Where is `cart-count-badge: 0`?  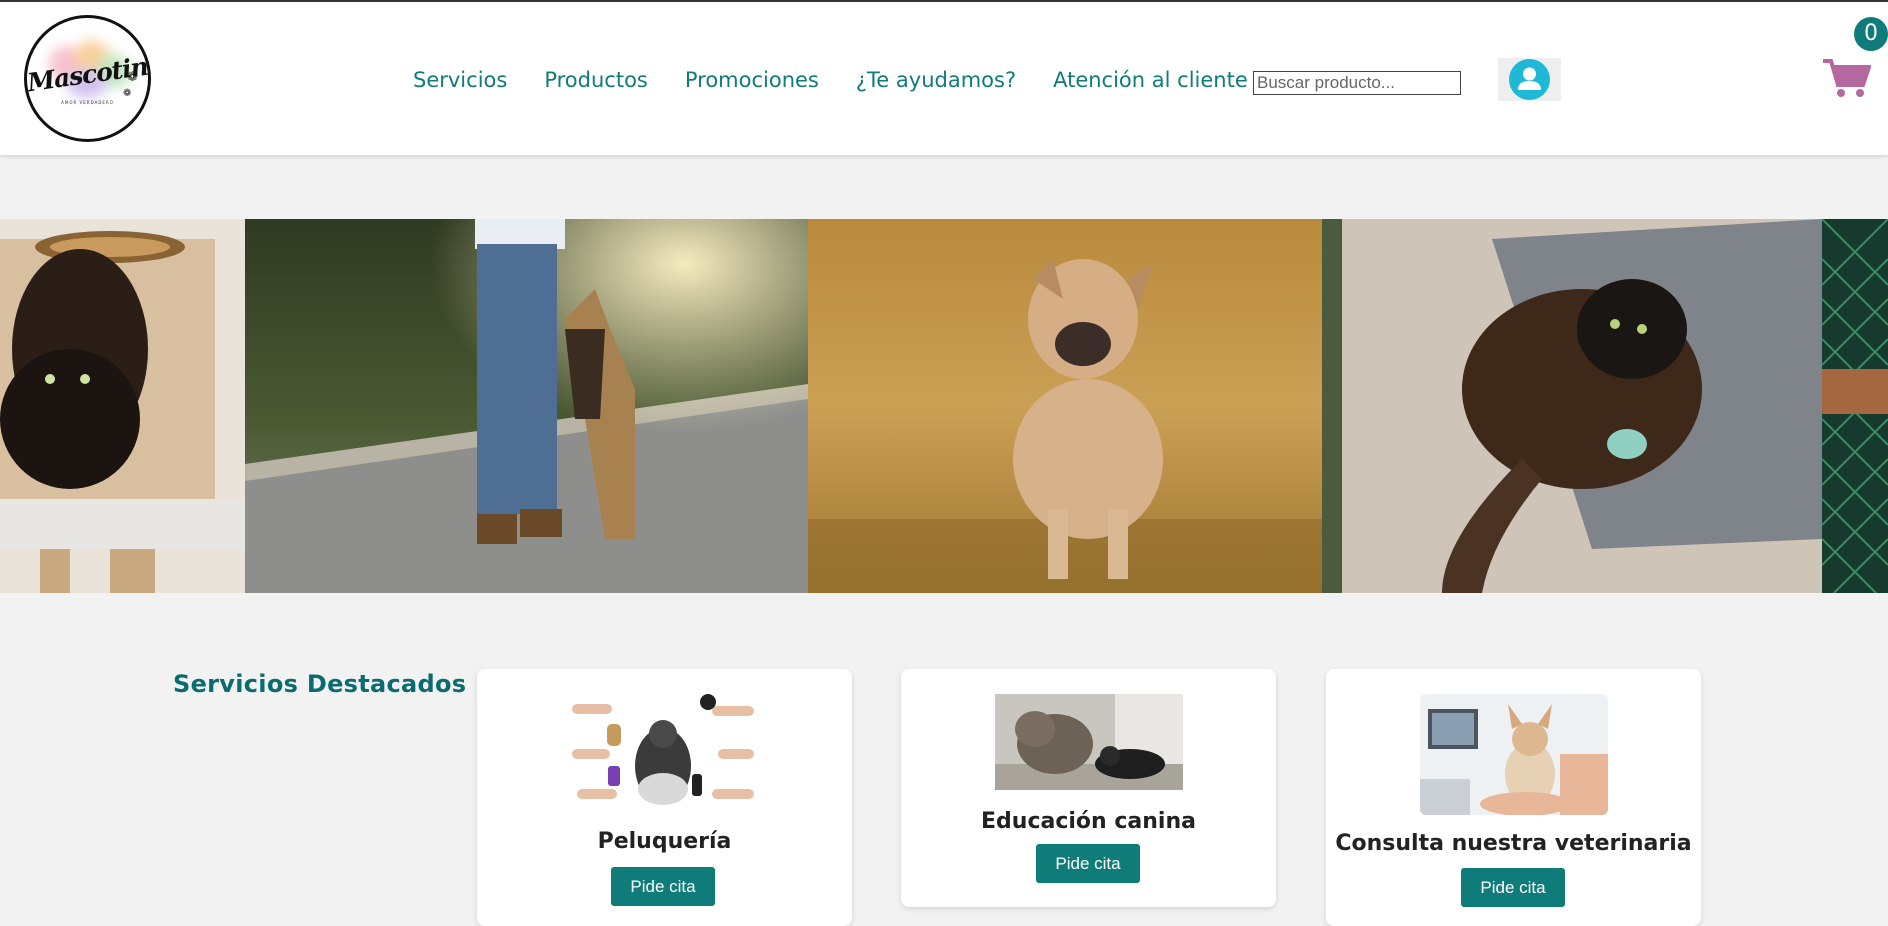 cart-count-badge: 0 is located at coordinates (1871, 34).